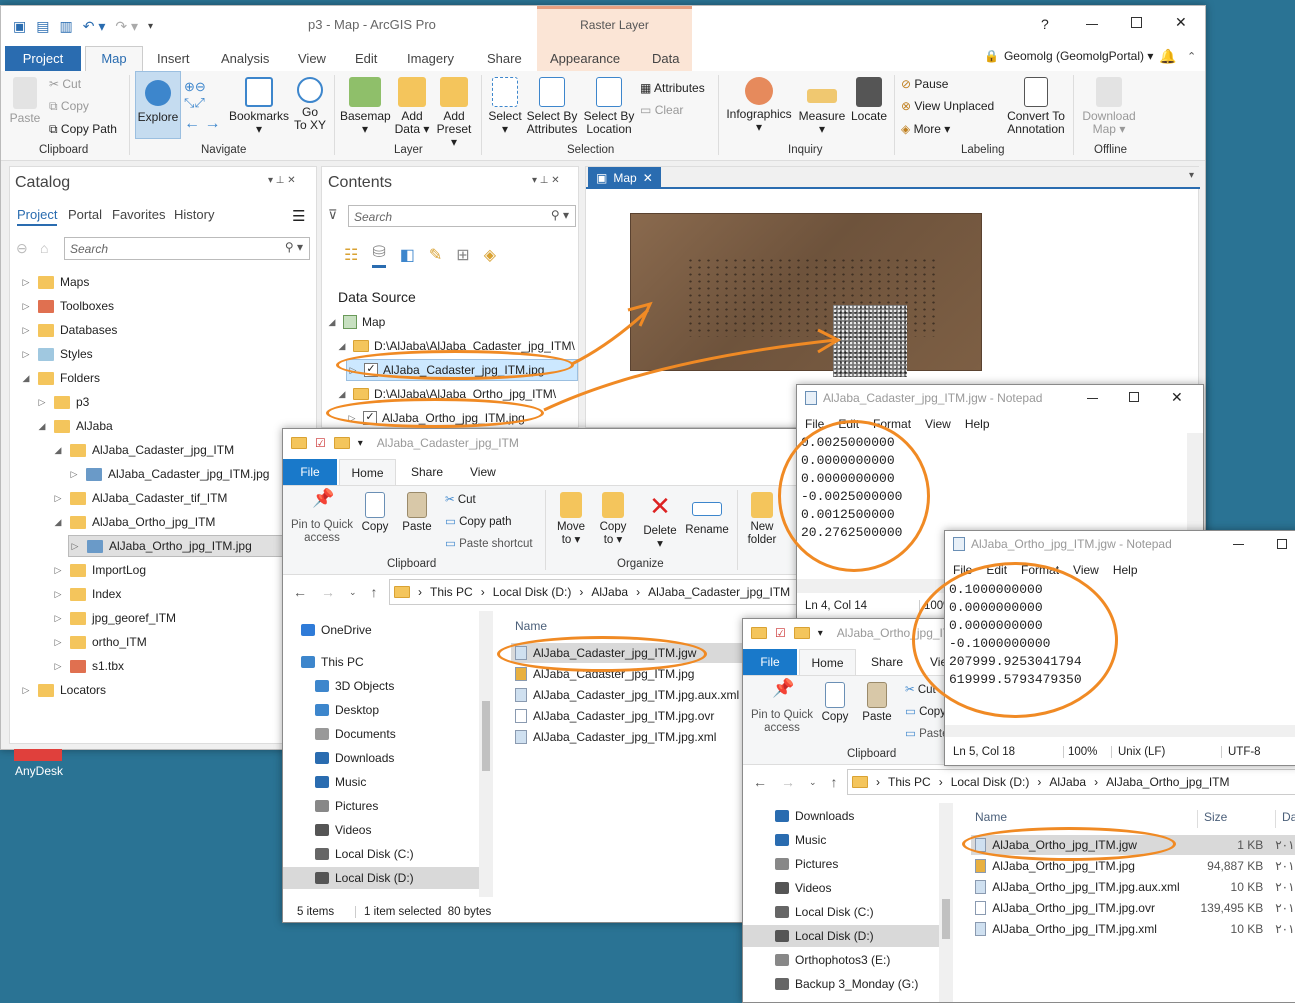 This screenshot has width=1295, height=1003. Describe the element at coordinates (454, 113) in the screenshot. I see `add-preset-button: Add Preset ▾` at that location.